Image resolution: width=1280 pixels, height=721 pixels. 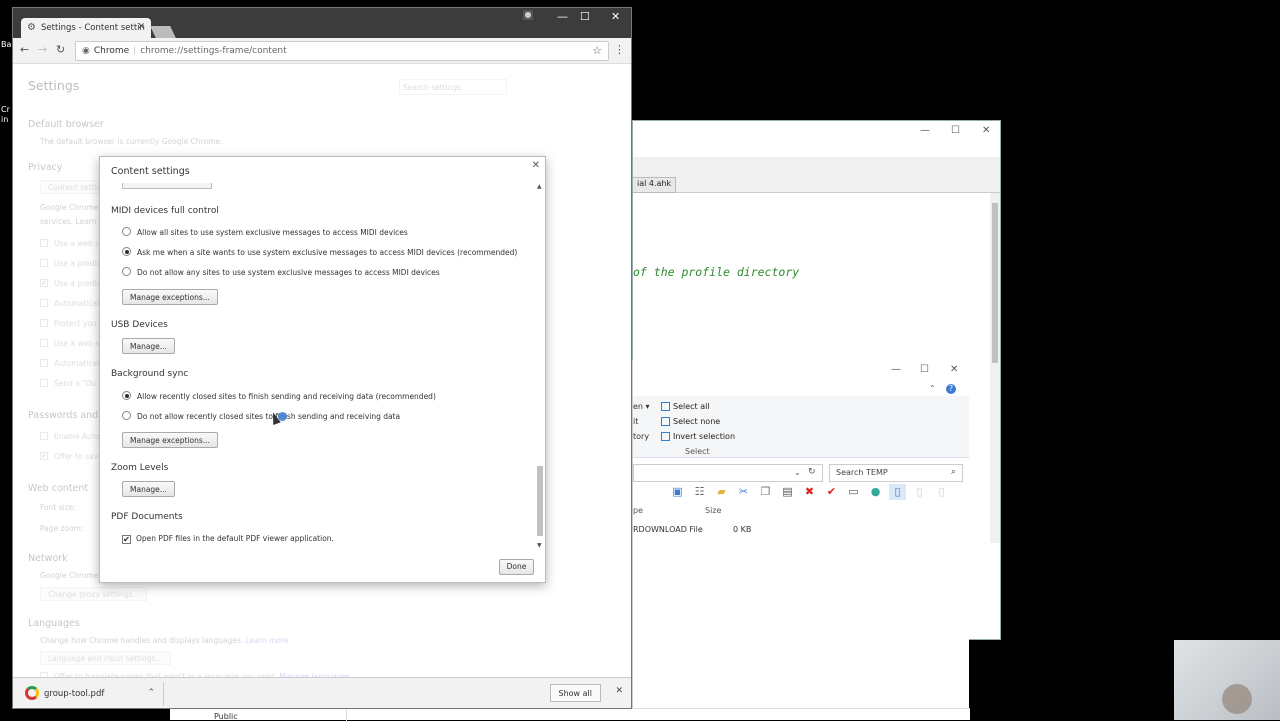 What do you see at coordinates (716, 272) in the screenshot?
I see `code-line: of the profile directory` at bounding box center [716, 272].